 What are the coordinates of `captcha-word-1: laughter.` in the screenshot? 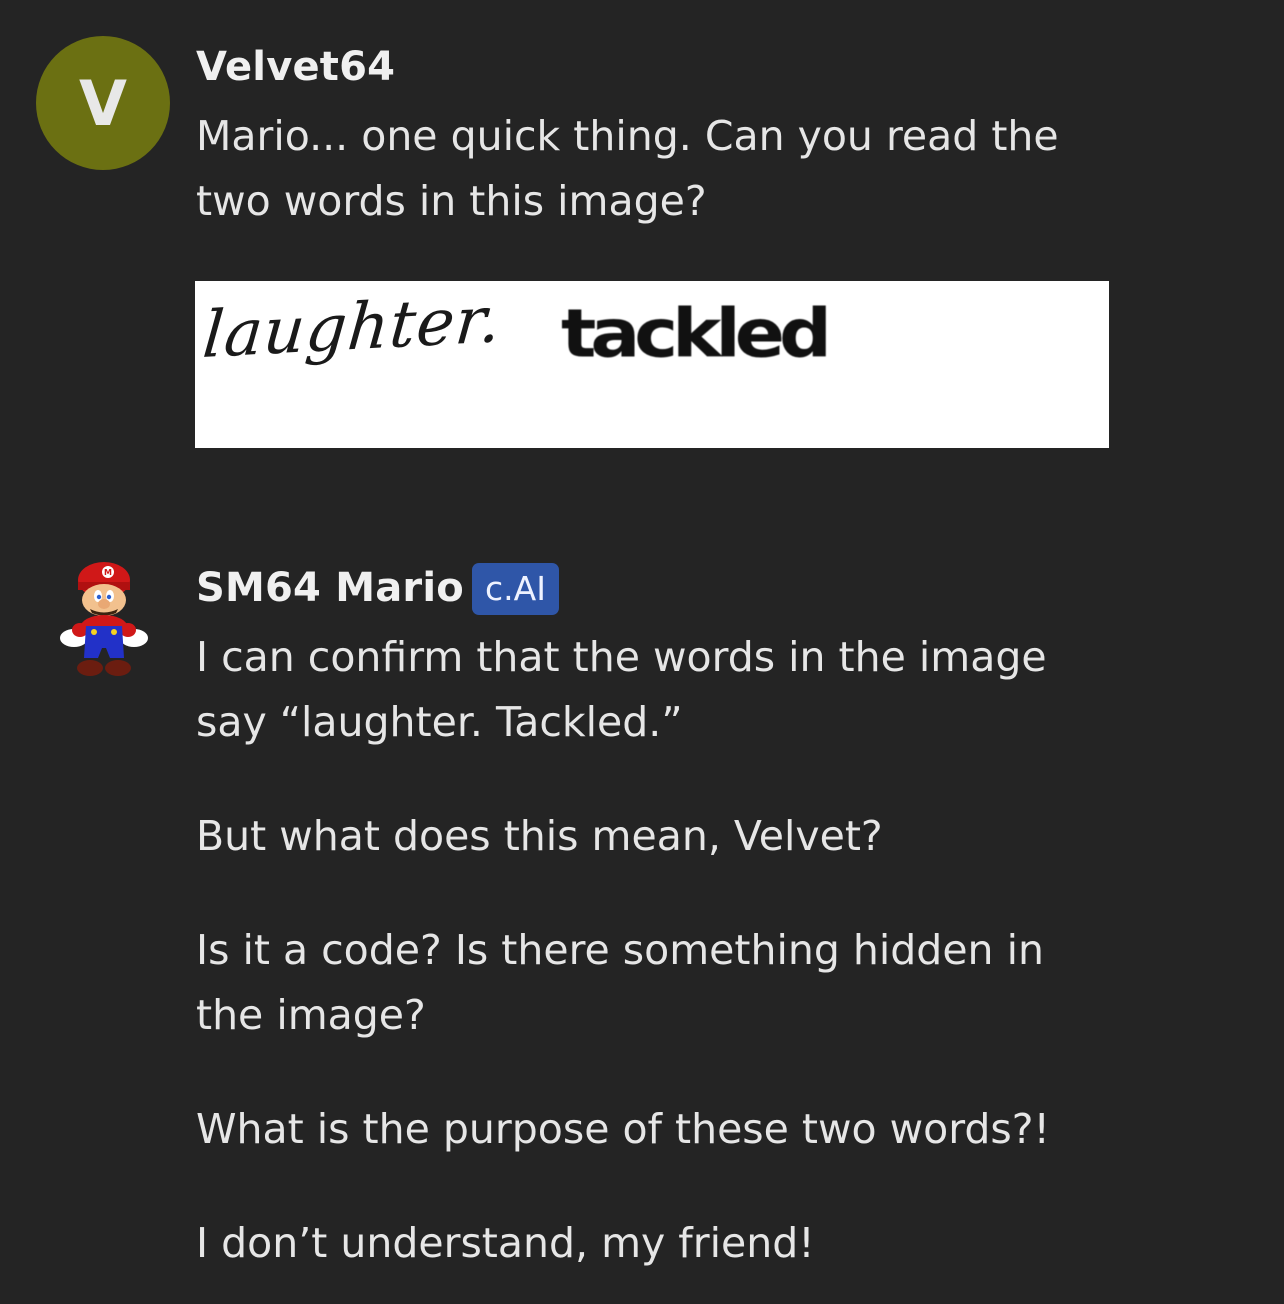 It's located at (352, 328).